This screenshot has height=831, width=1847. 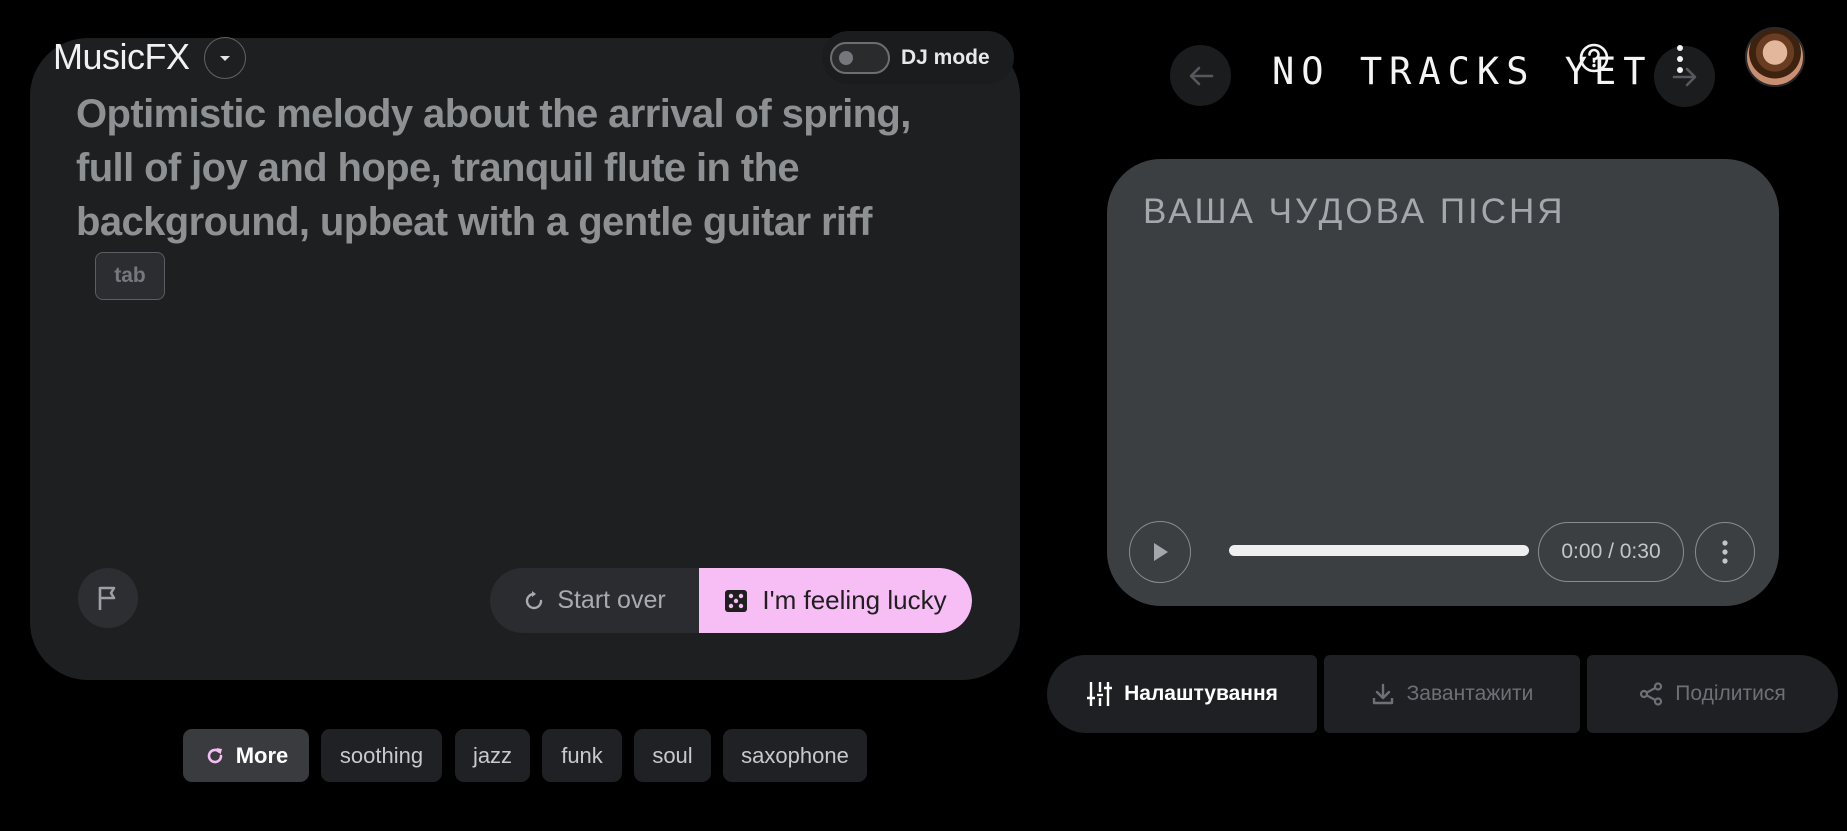 I want to click on share-label: Поділитися, so click(x=1730, y=693).